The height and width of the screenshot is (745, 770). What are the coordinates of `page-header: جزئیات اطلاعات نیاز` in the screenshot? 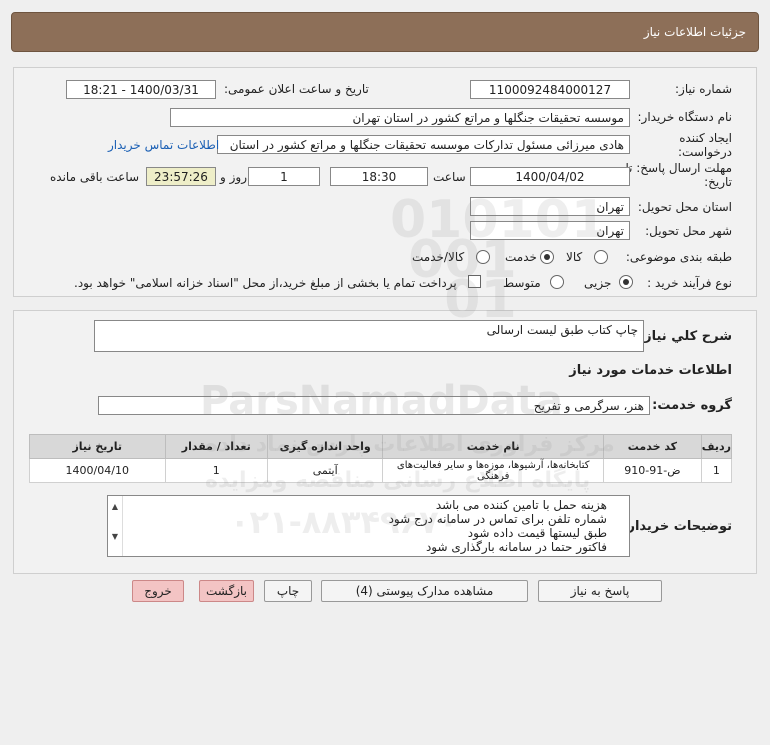 It's located at (385, 32).